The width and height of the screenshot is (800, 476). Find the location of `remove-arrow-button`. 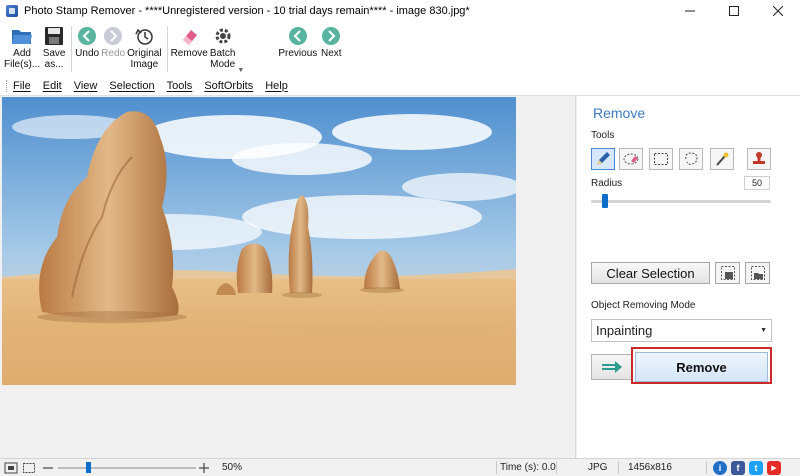

remove-arrow-button is located at coordinates (612, 367).